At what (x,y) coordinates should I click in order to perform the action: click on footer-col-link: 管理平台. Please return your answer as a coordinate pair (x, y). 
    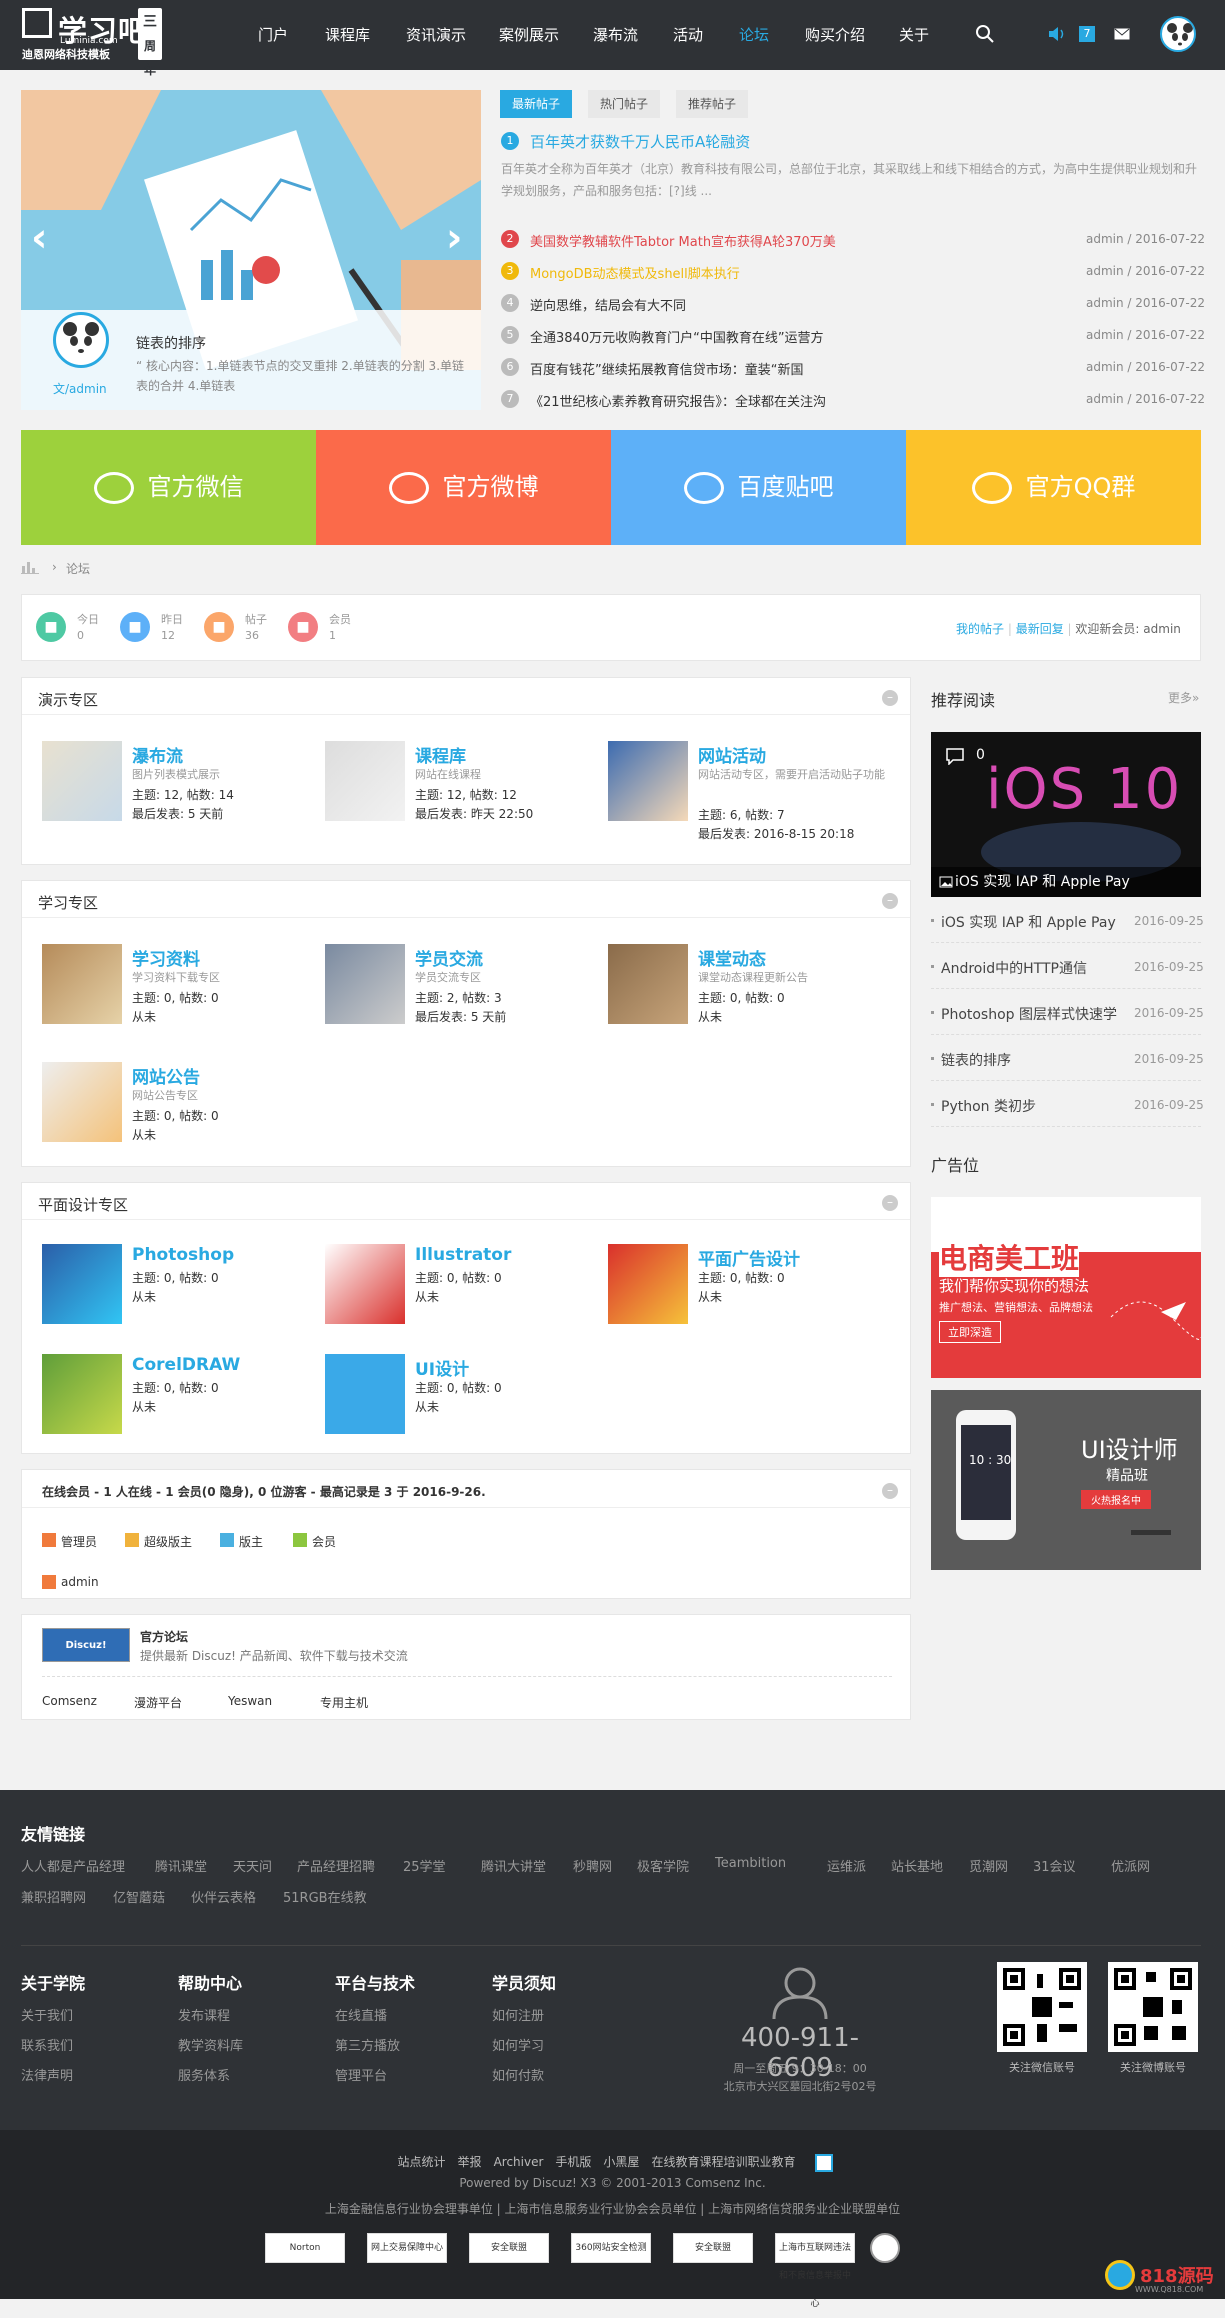
    Looking at the image, I should click on (361, 2074).